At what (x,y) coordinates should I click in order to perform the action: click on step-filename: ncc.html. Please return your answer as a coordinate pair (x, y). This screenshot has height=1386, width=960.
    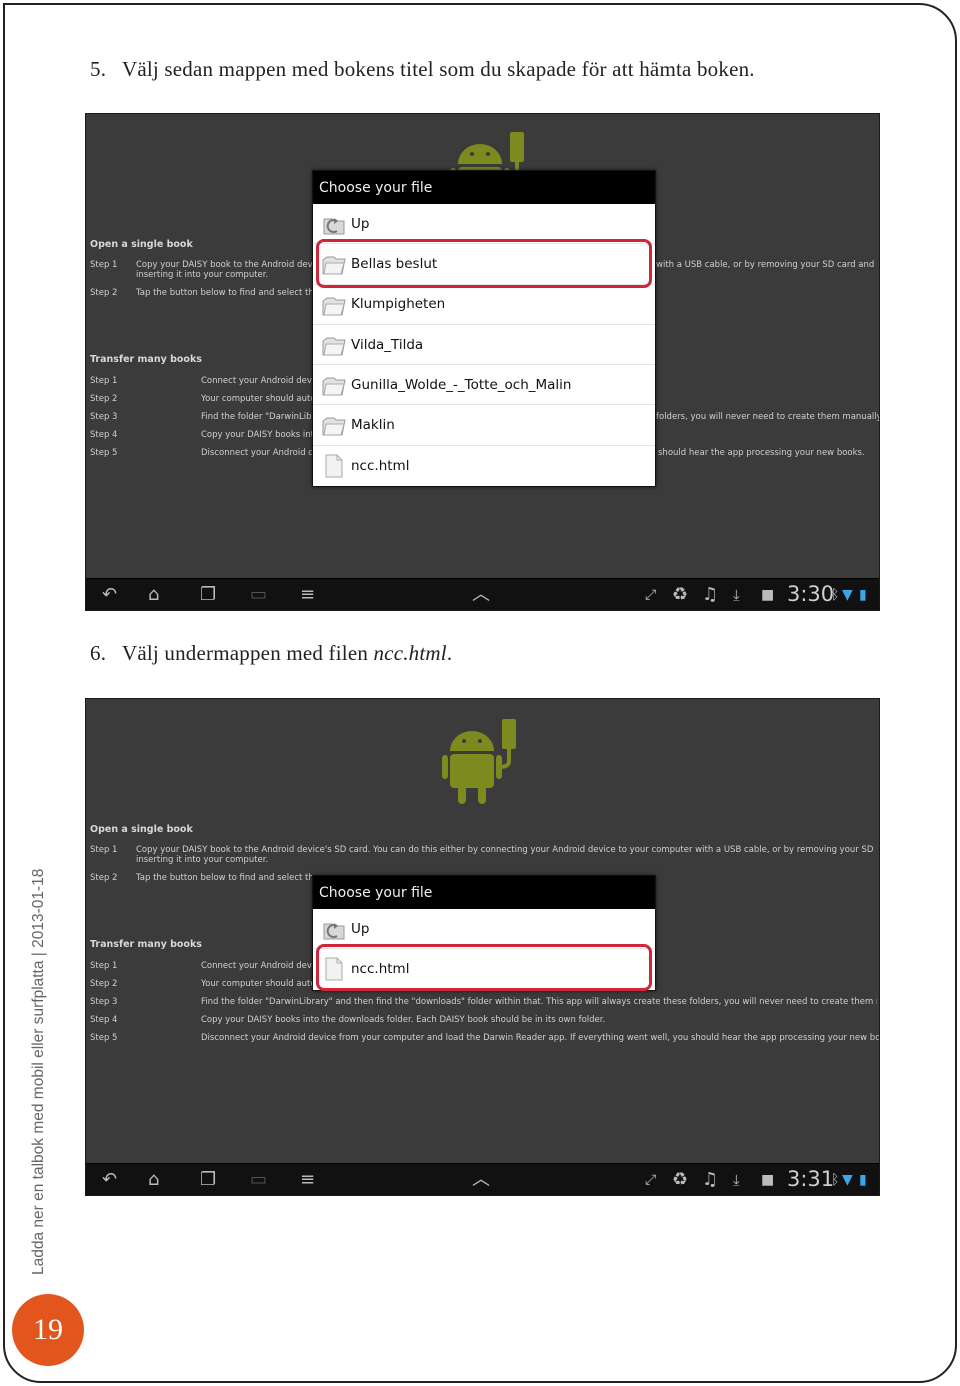
    Looking at the image, I should click on (410, 653).